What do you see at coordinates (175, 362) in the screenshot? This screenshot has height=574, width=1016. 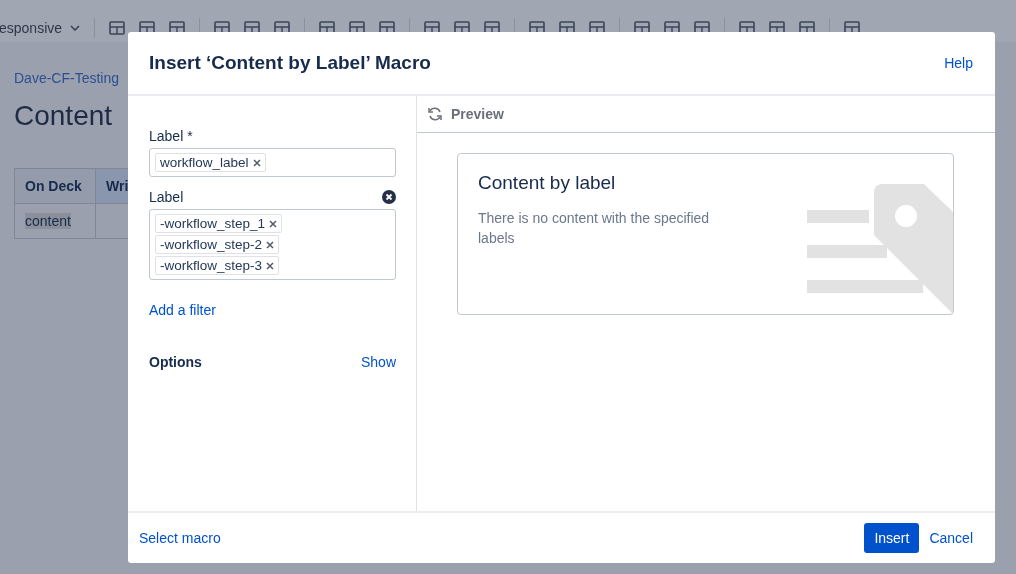 I see `options-label: Options` at bounding box center [175, 362].